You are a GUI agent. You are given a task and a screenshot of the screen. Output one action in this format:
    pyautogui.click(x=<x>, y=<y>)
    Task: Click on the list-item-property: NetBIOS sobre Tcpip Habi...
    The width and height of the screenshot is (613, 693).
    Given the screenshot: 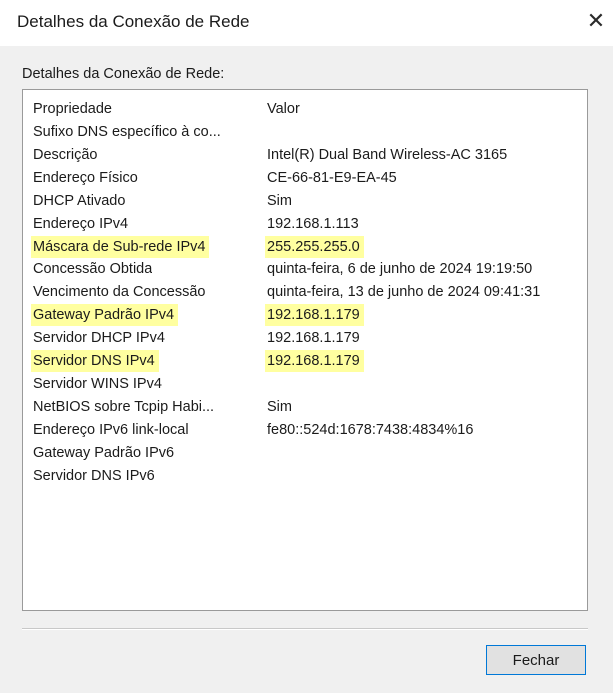 What is the action you would take?
    pyautogui.click(x=124, y=406)
    